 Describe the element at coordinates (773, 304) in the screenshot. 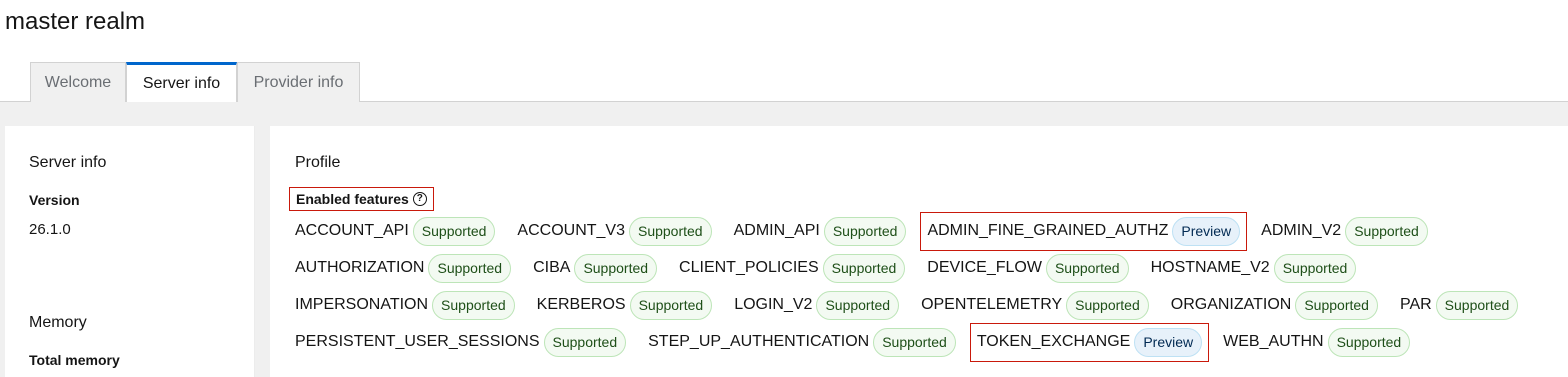

I see `feature-name: LOGIN_V2` at that location.